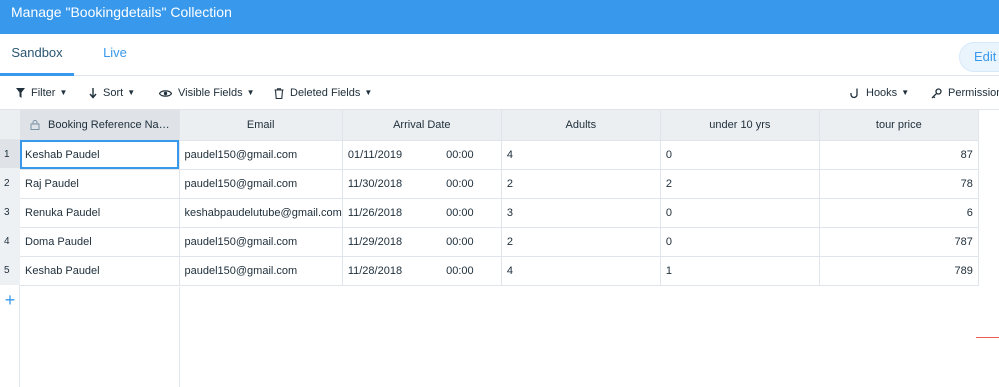  What do you see at coordinates (973, 93) in the screenshot?
I see `permissions-label: Permissions` at bounding box center [973, 93].